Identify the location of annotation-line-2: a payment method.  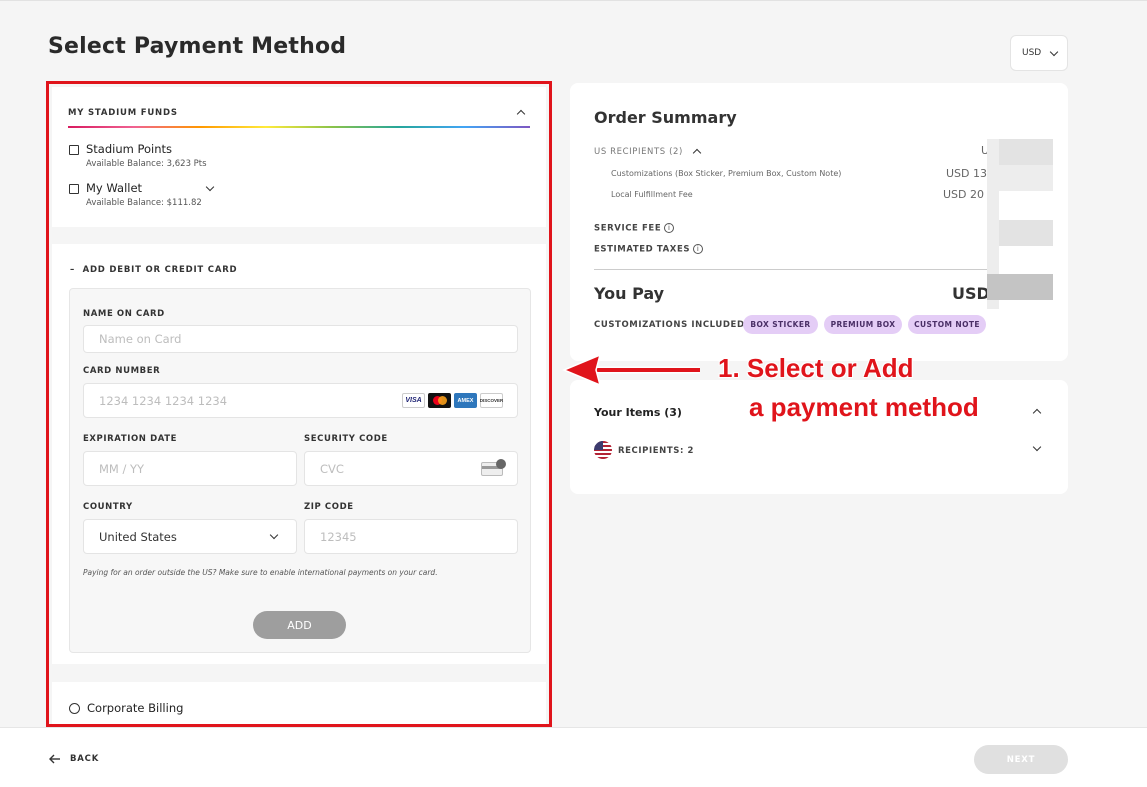
(864, 407).